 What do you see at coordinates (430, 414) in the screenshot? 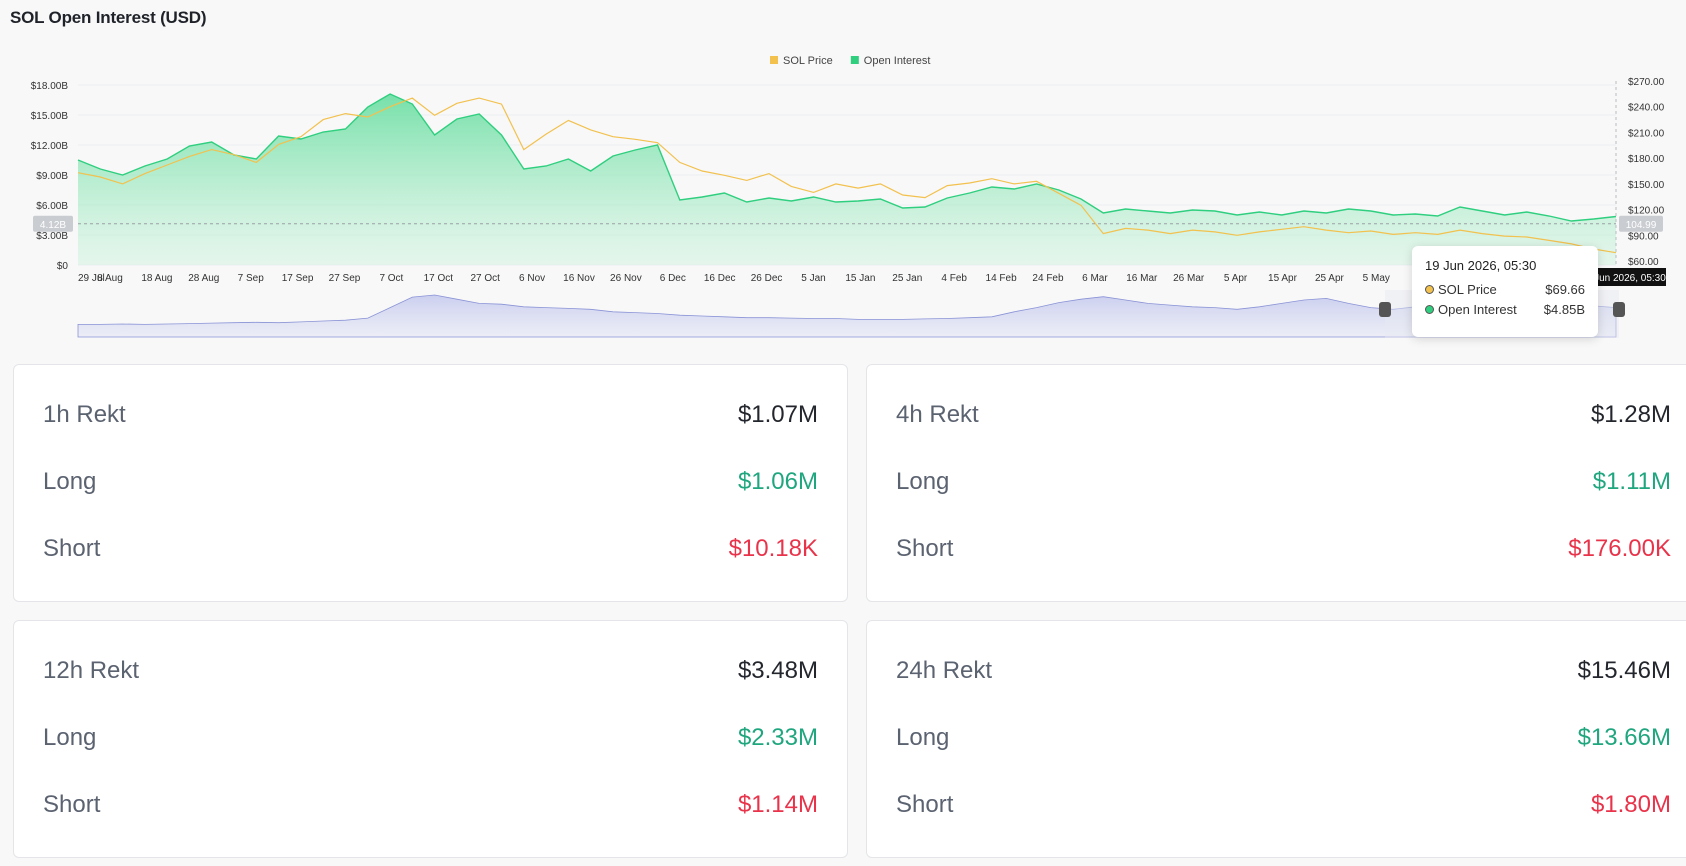
I see `card-header-row: 1h Rekt $1.07M` at bounding box center [430, 414].